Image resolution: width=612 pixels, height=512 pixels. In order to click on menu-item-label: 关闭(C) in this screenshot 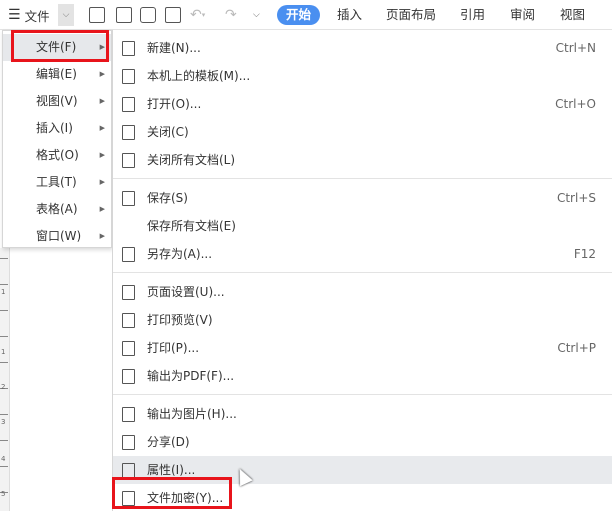, I will do `click(168, 132)`.